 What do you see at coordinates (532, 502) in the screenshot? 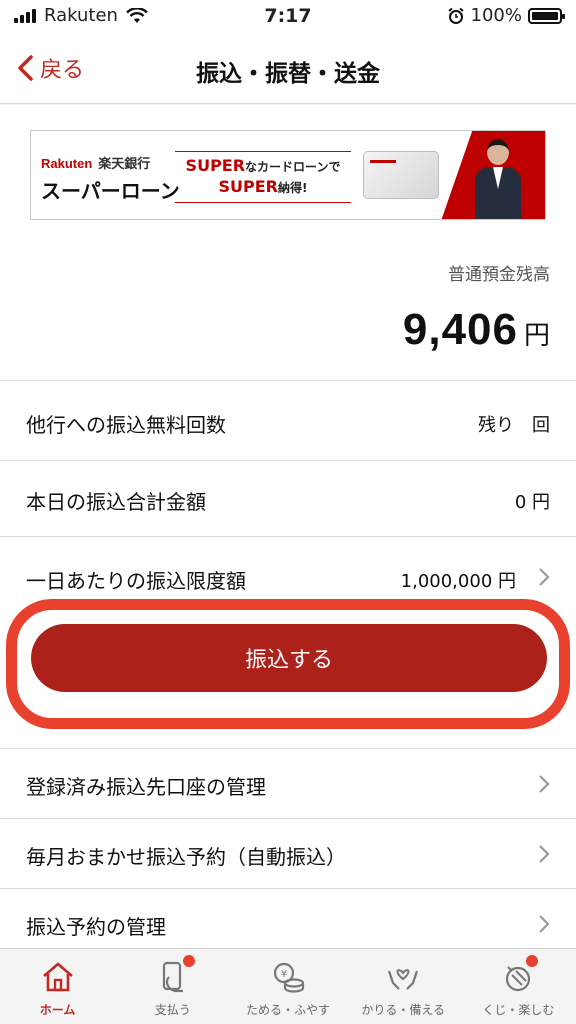
I see `row-value: 0 円` at bounding box center [532, 502].